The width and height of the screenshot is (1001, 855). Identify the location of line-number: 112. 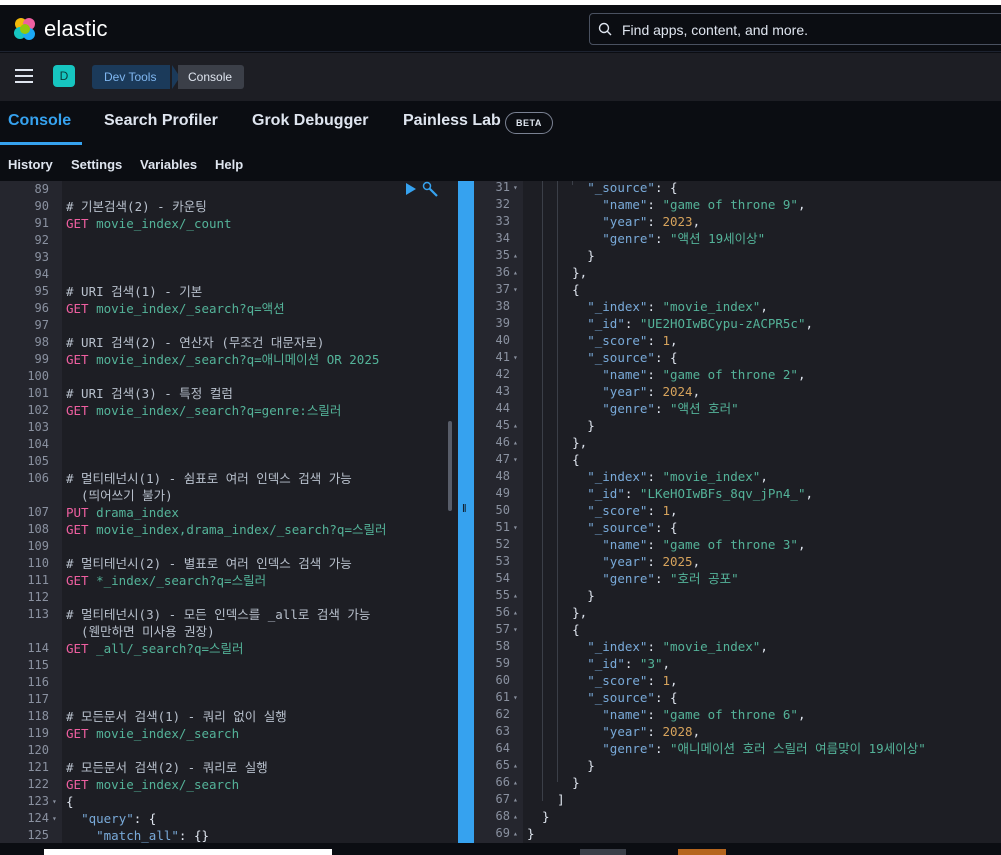
(38, 597).